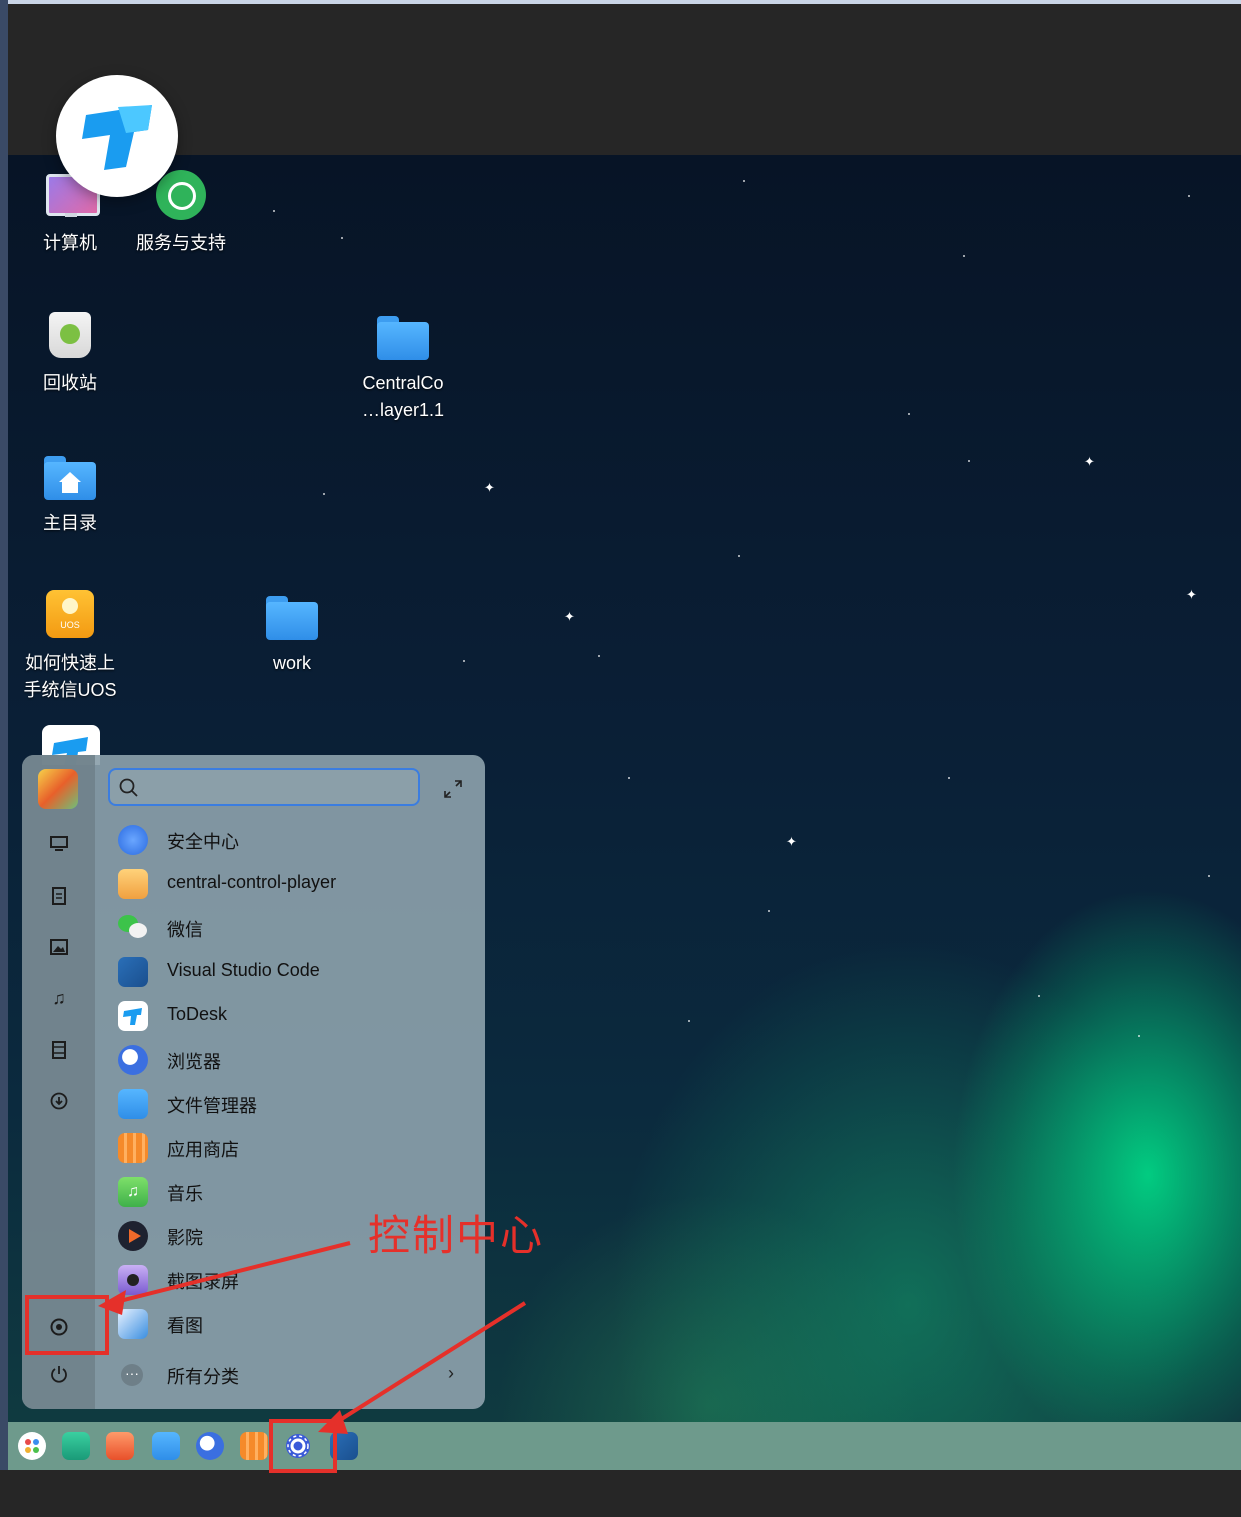  What do you see at coordinates (312, 1337) in the screenshot?
I see `annotation-arrows` at bounding box center [312, 1337].